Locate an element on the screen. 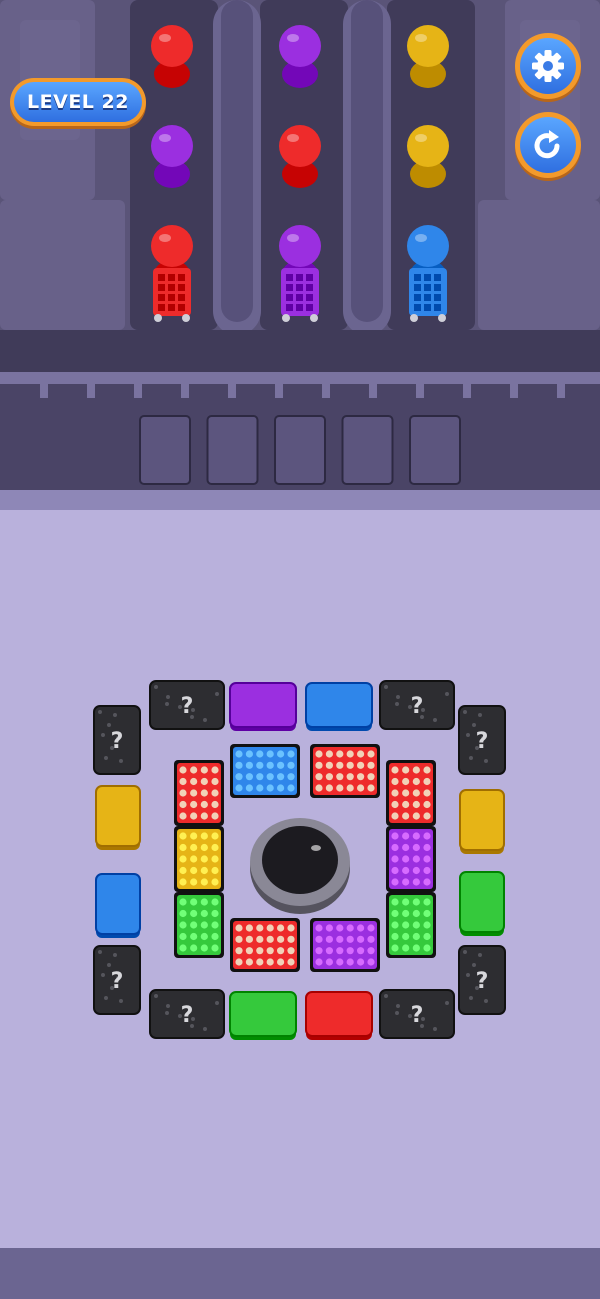 The width and height of the screenshot is (600, 1299). crate-left-green is located at coordinates (199, 925).